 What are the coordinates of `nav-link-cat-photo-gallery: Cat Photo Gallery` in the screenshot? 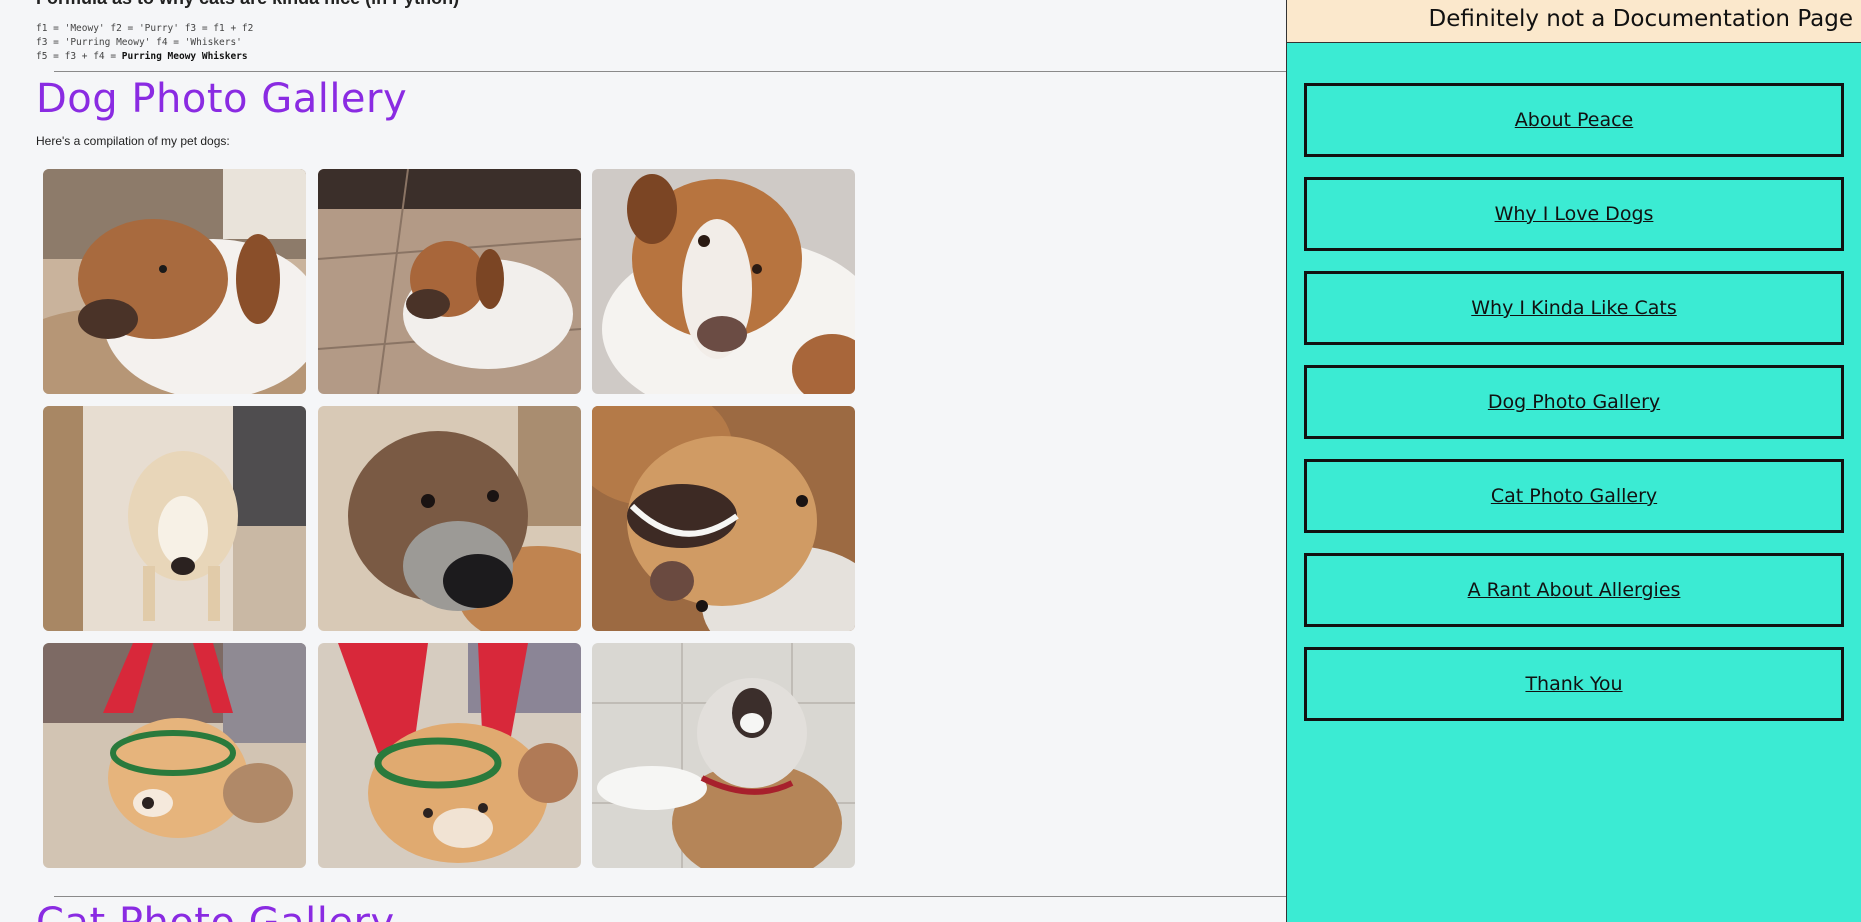 It's located at (1574, 496).